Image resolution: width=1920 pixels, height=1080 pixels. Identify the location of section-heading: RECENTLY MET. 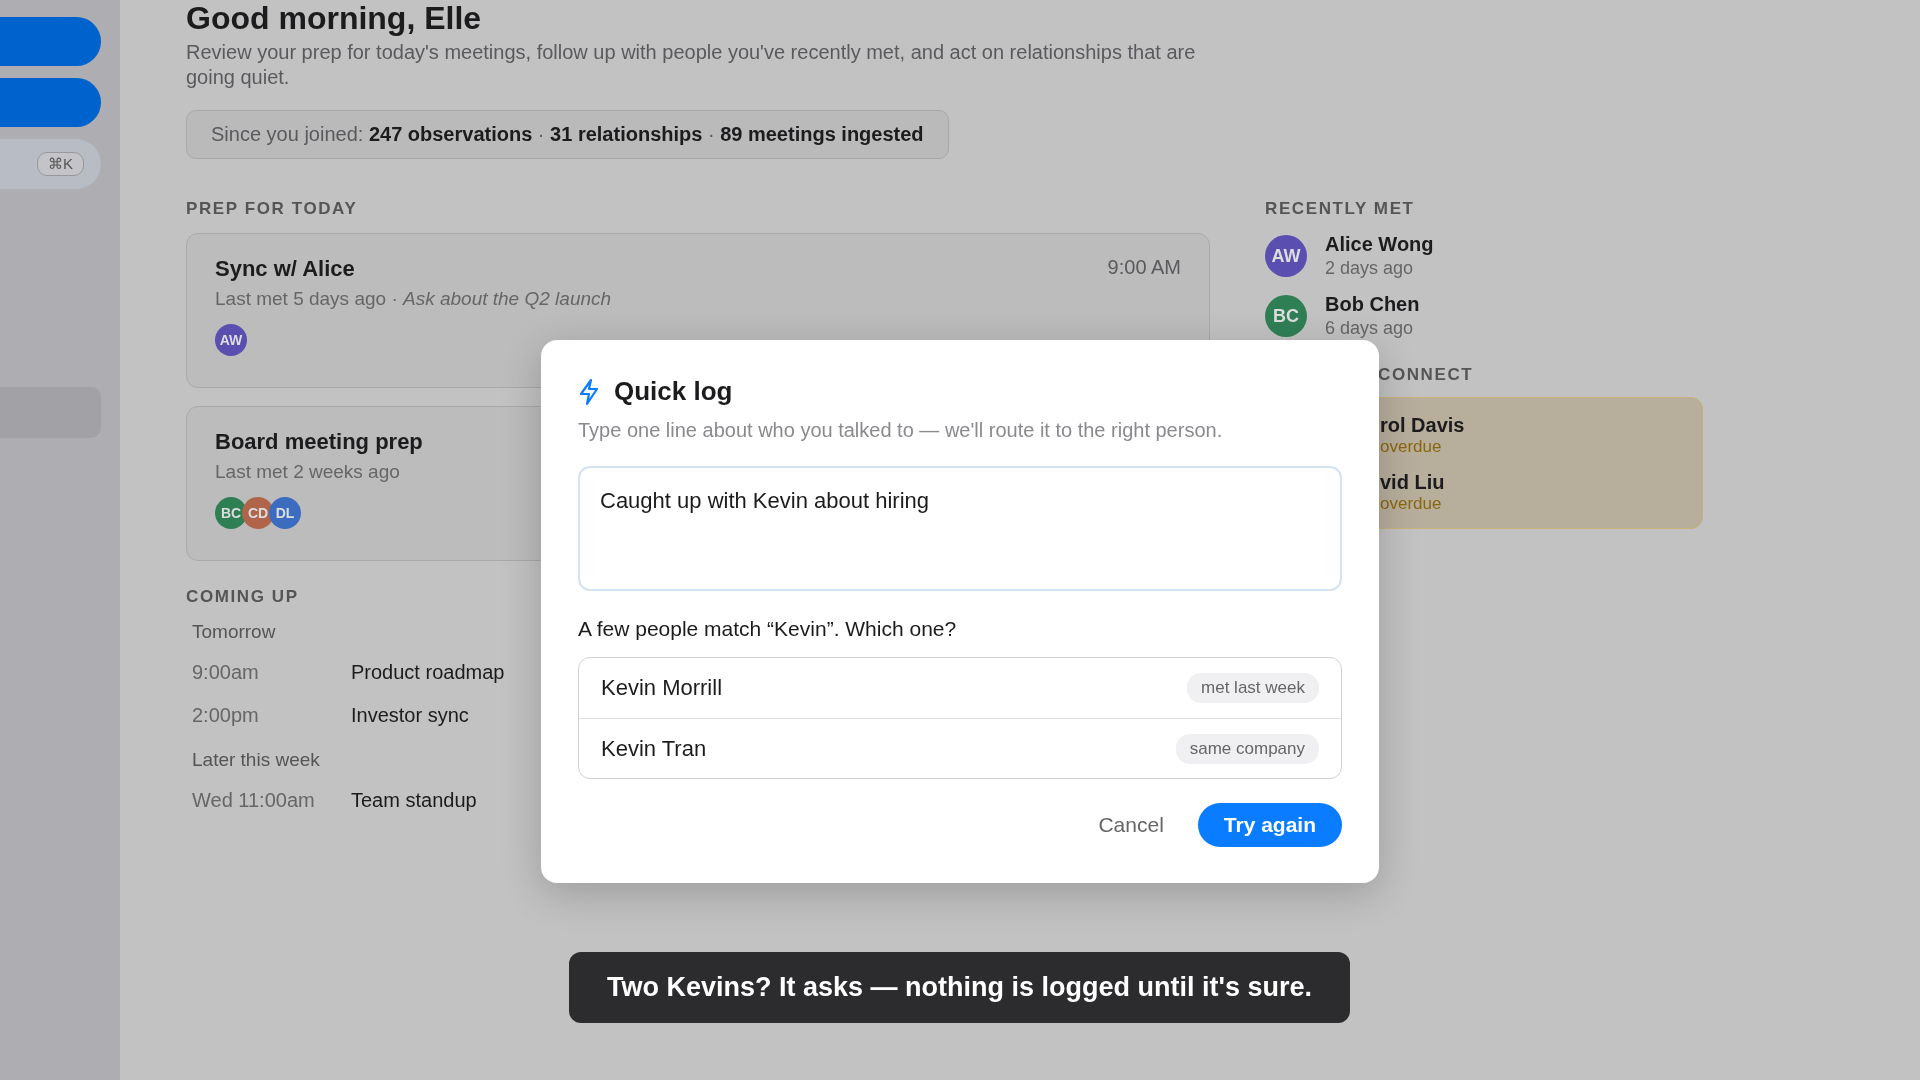
(1340, 209).